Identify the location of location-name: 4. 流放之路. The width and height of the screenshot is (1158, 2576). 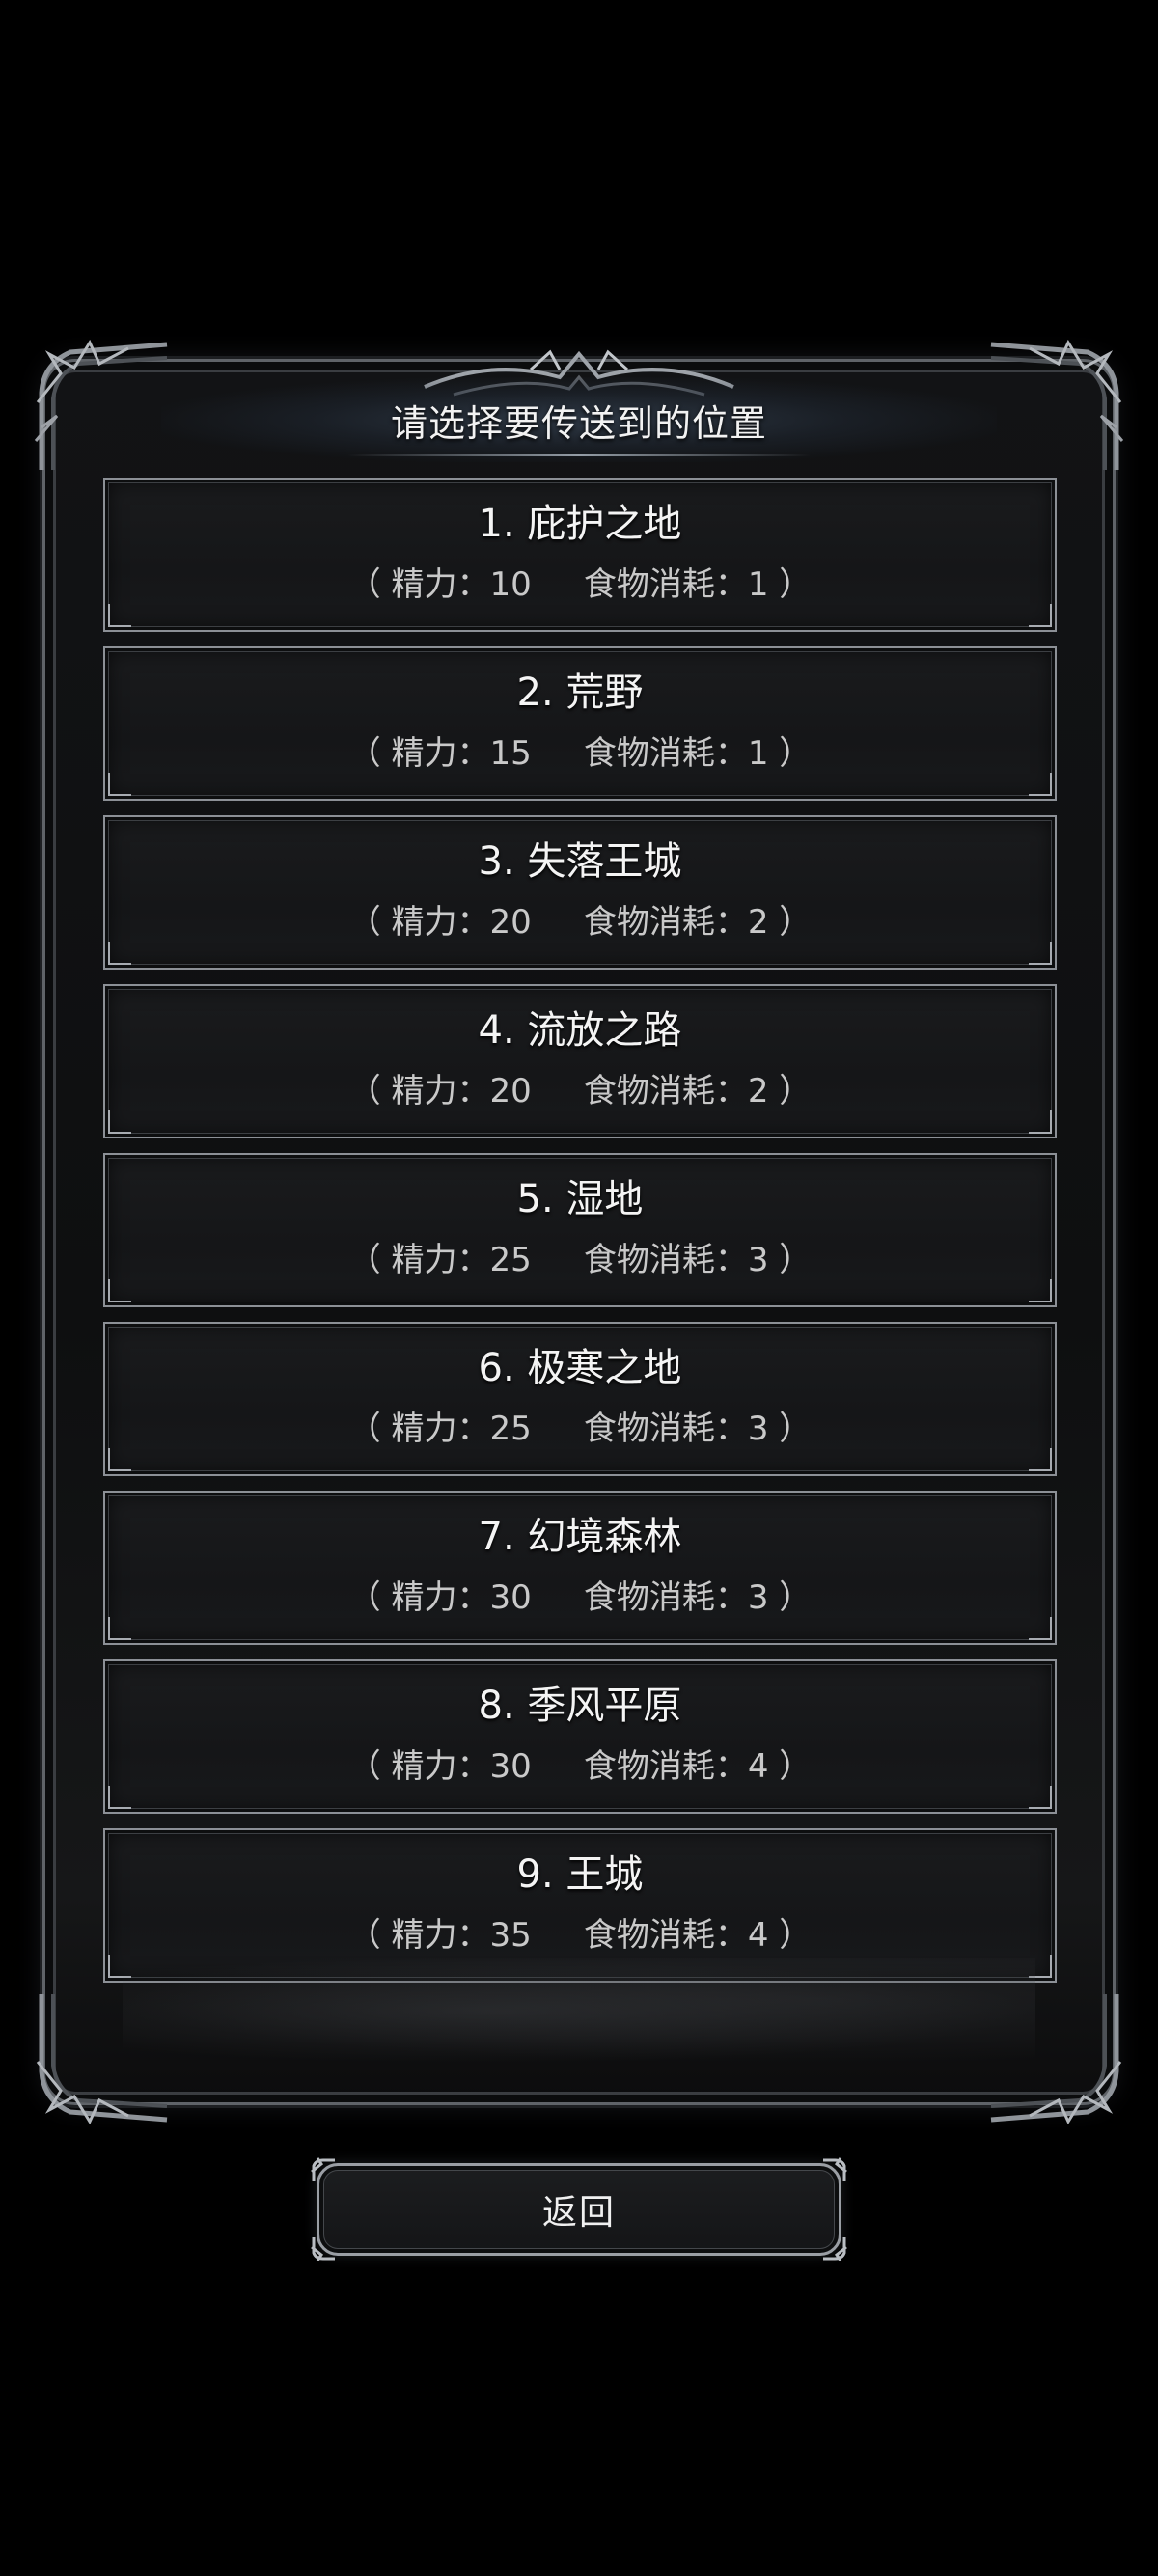
(580, 1030).